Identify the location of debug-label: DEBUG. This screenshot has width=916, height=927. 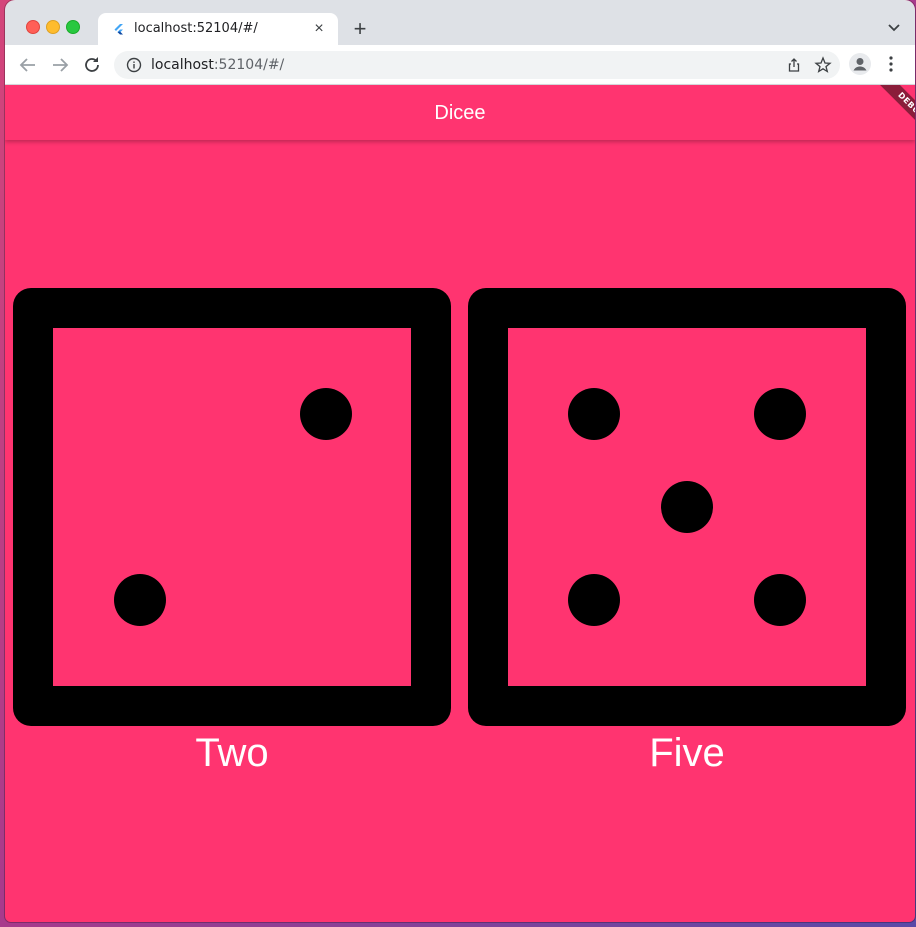
(894, 113).